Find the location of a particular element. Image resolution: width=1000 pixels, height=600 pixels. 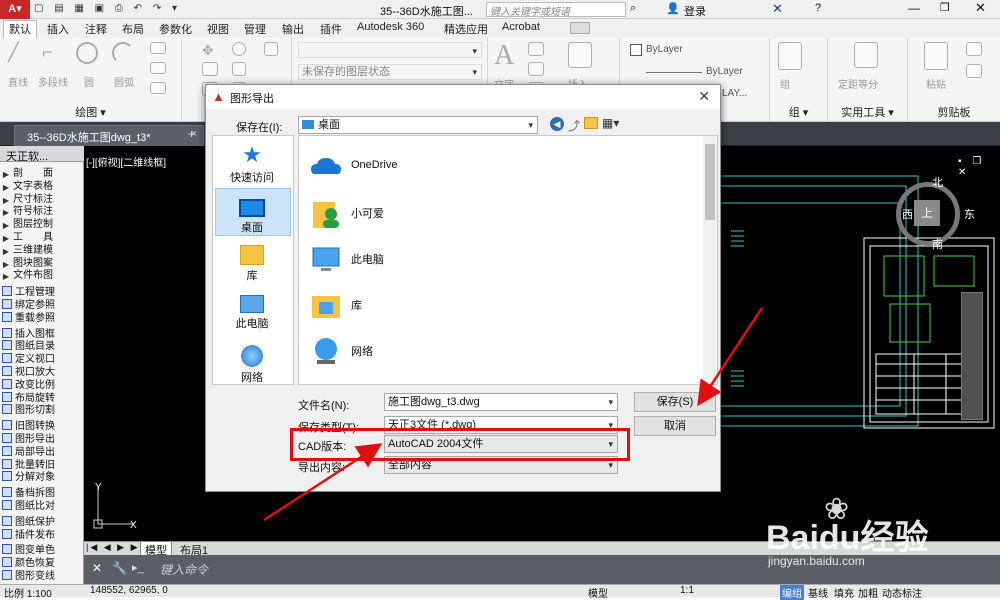

document-tab: 35--36D水施工图dwg_t3* × is located at coordinates (109, 135).